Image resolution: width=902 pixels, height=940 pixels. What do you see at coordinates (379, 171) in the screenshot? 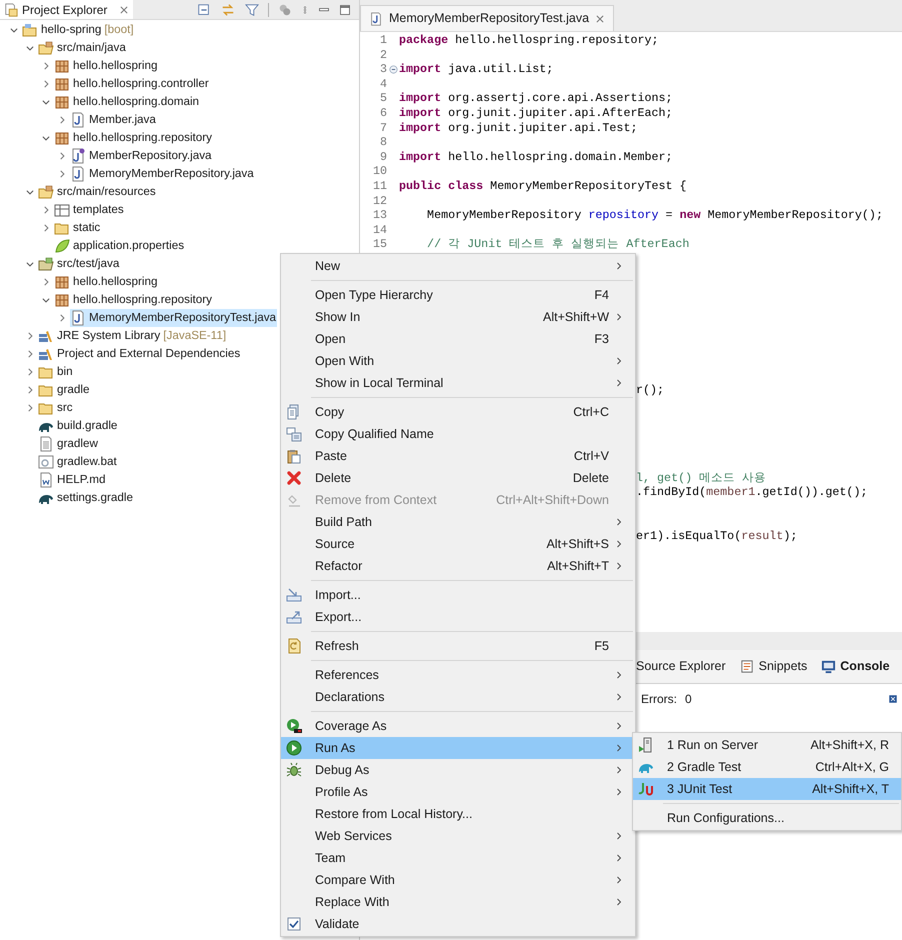
I see `line-number: 10` at bounding box center [379, 171].